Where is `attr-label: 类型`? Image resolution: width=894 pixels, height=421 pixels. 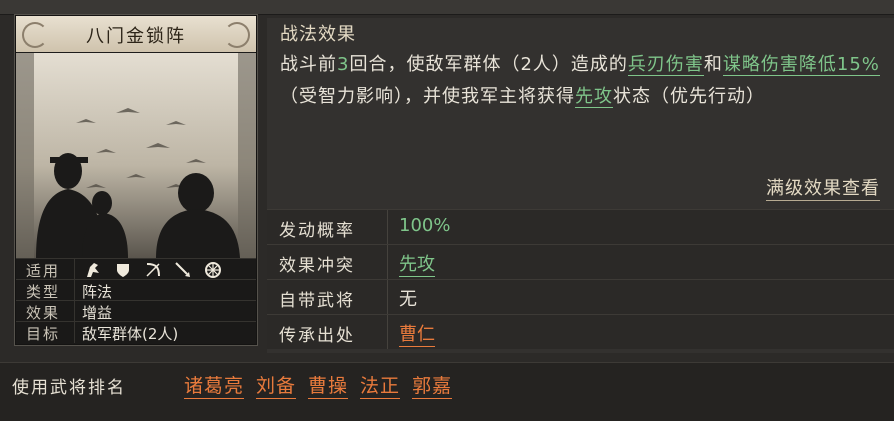
attr-label: 类型 is located at coordinates (43, 292).